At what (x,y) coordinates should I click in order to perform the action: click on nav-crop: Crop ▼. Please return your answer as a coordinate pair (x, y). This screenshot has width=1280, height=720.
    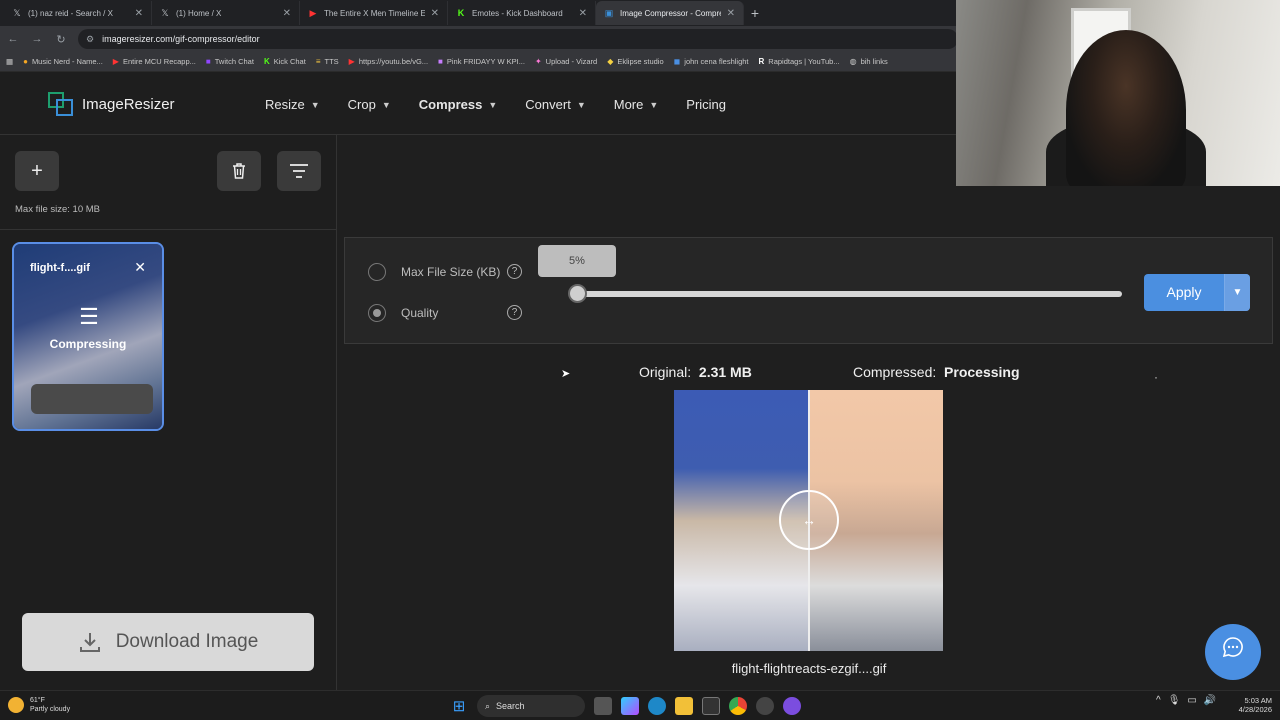
    Looking at the image, I should click on (369, 104).